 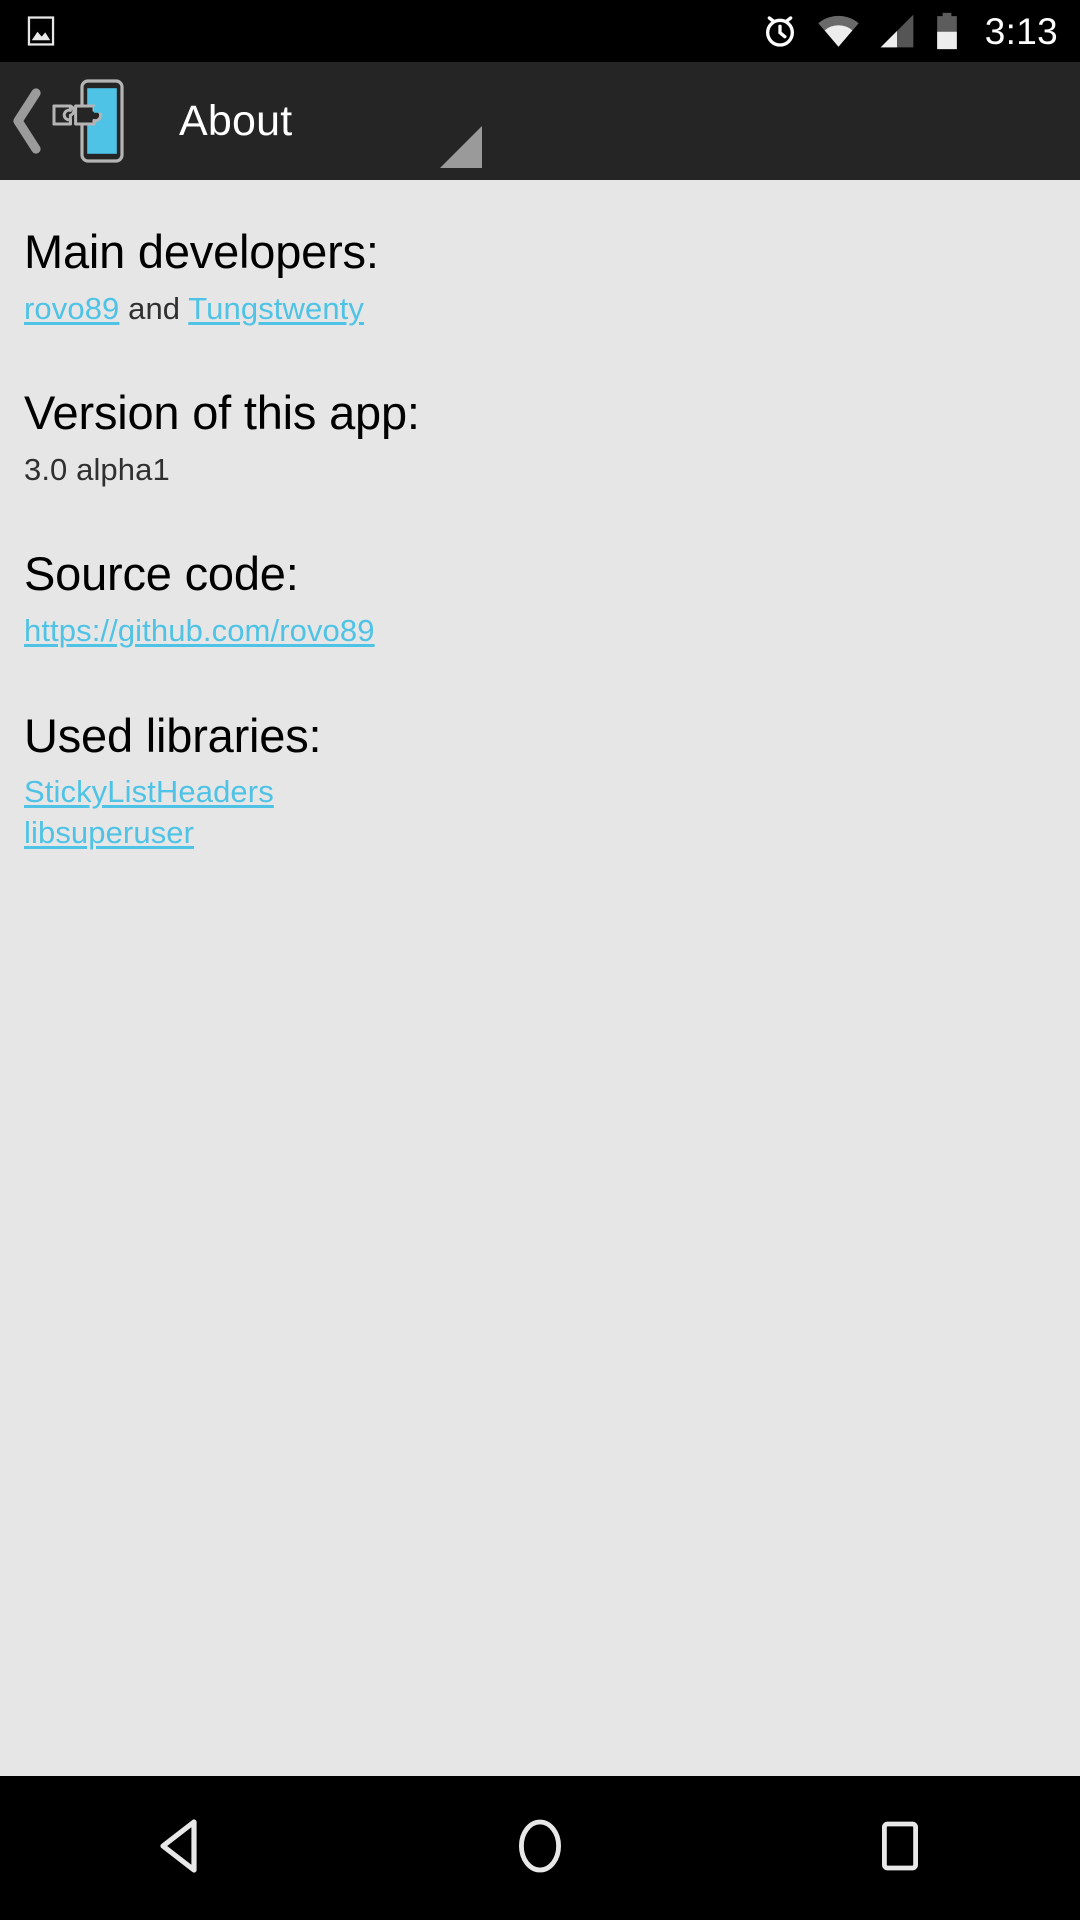 I want to click on main-developers-body: rovo89 and Tungstwenty, so click(x=540, y=309).